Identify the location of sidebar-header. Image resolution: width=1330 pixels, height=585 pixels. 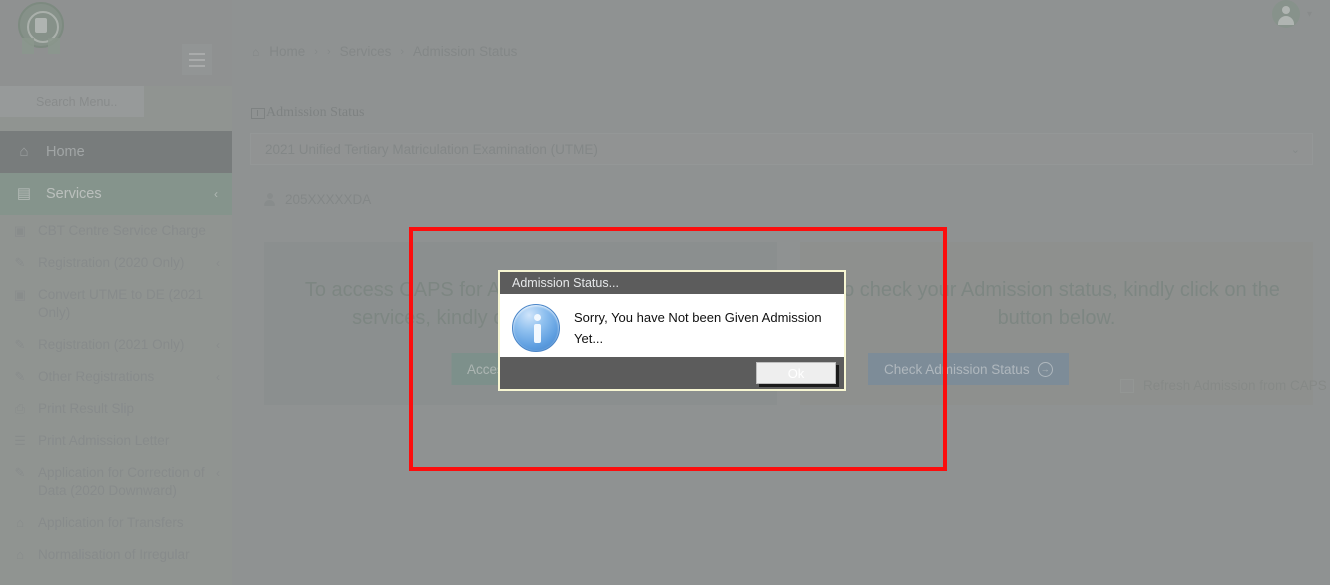
(116, 43).